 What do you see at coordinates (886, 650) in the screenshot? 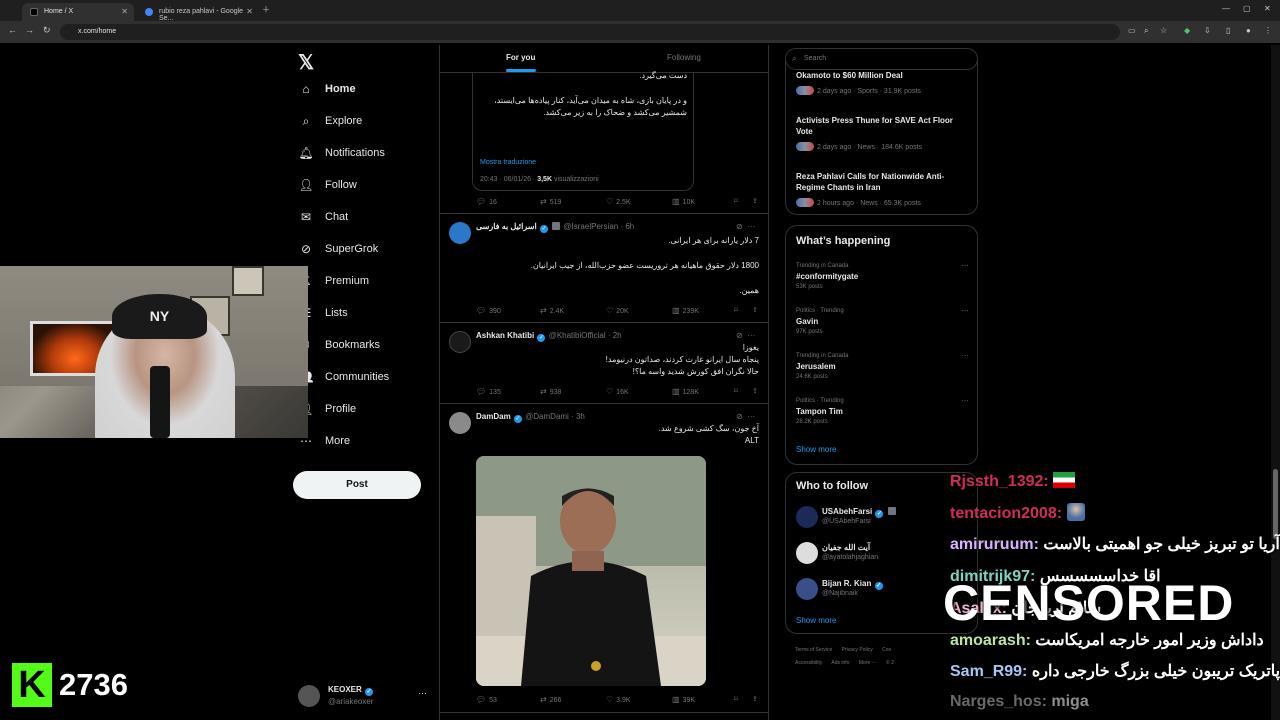
I see `footer-link: Coo` at bounding box center [886, 650].